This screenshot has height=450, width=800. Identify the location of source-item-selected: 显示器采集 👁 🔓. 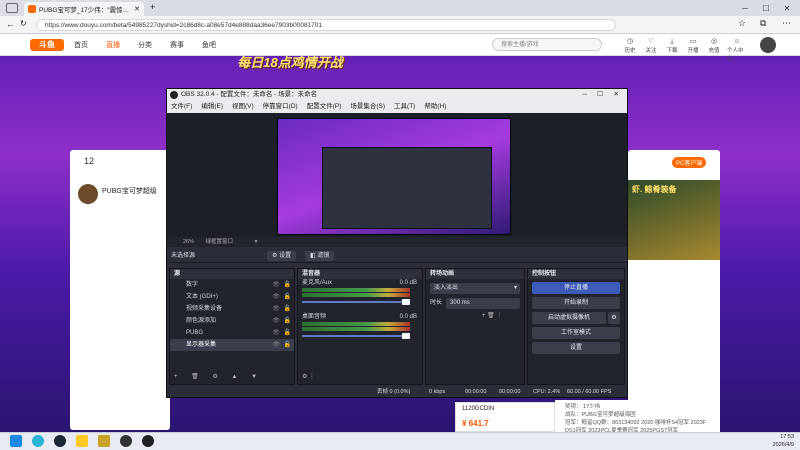
(232, 345).